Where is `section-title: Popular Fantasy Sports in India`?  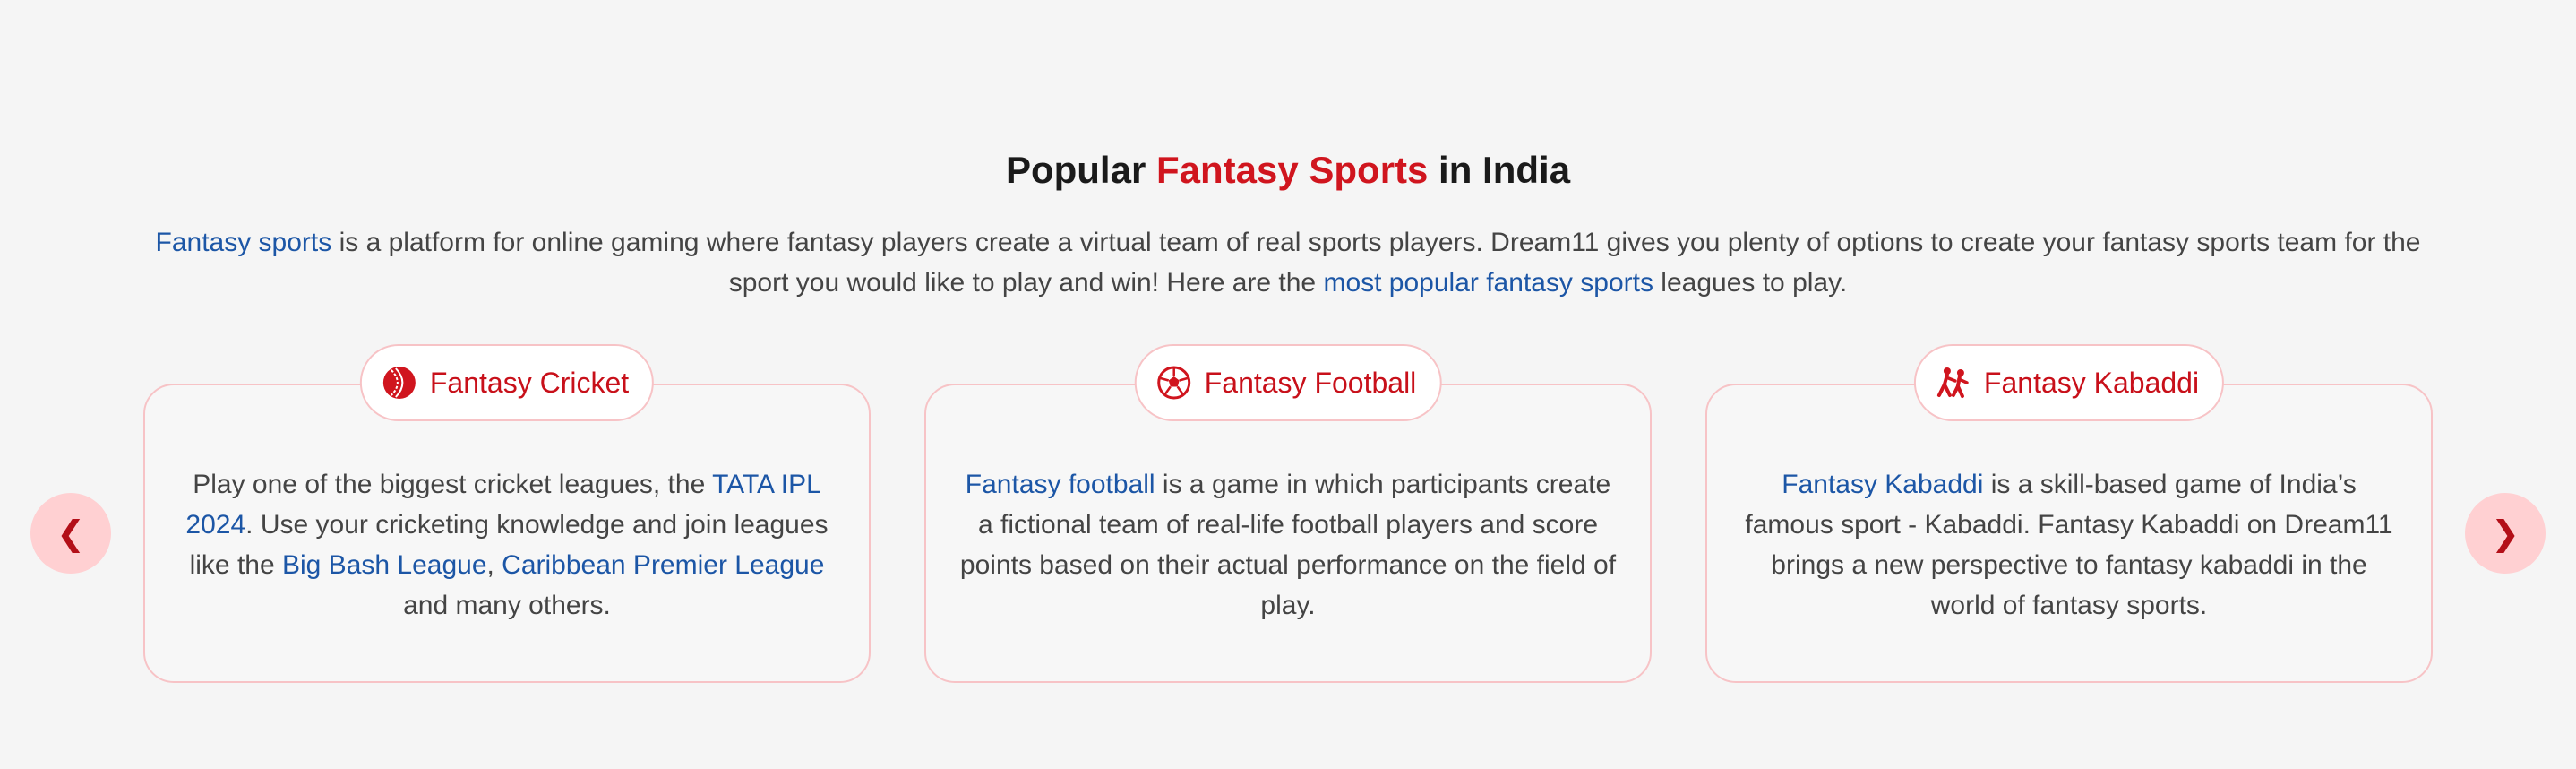
section-title: Popular Fantasy Sports in India is located at coordinates (1288, 170).